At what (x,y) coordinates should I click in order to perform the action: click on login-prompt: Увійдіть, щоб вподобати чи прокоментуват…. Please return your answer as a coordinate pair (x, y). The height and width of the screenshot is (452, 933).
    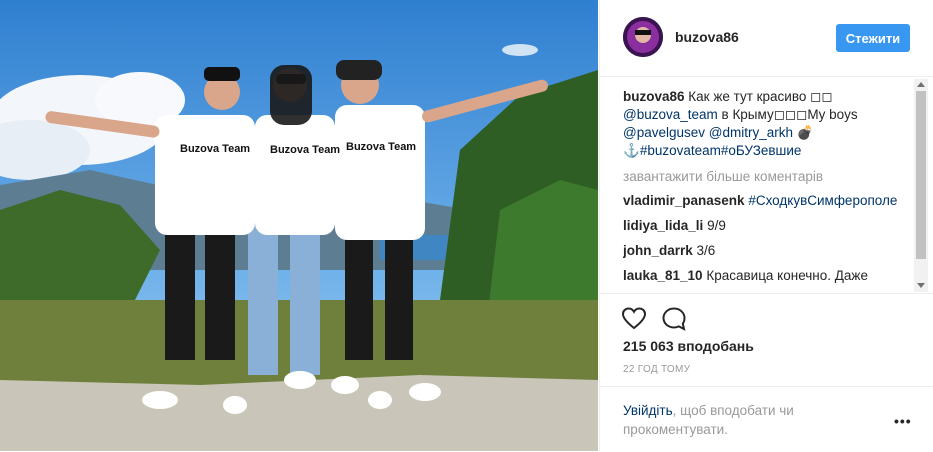
    Looking at the image, I should click on (733, 420).